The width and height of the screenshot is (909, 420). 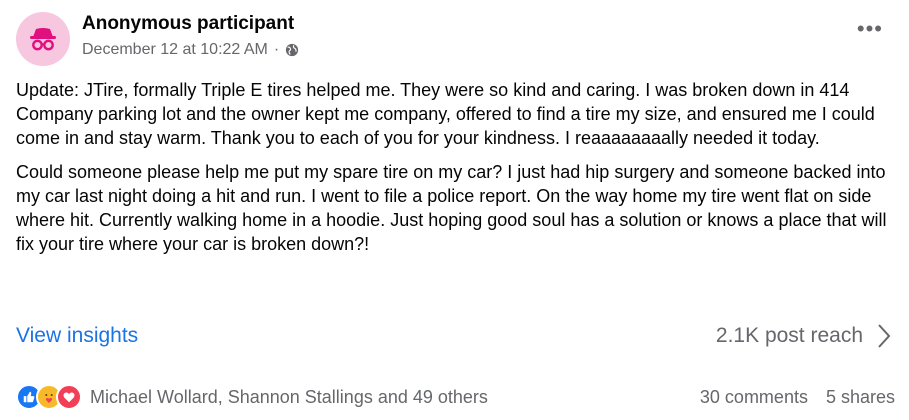 What do you see at coordinates (870, 29) in the screenshot?
I see `more-options-icon: •••` at bounding box center [870, 29].